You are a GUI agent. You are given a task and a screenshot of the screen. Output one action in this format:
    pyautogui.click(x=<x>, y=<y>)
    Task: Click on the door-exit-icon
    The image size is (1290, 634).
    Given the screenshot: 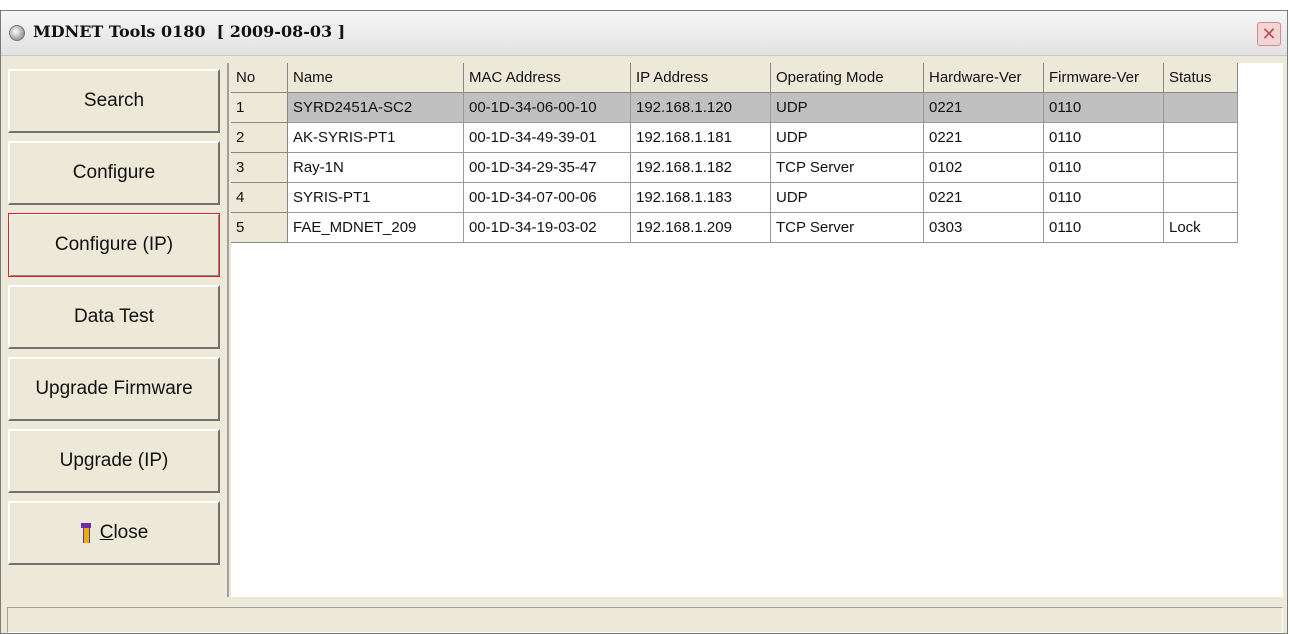 What is the action you would take?
    pyautogui.click(x=86, y=533)
    